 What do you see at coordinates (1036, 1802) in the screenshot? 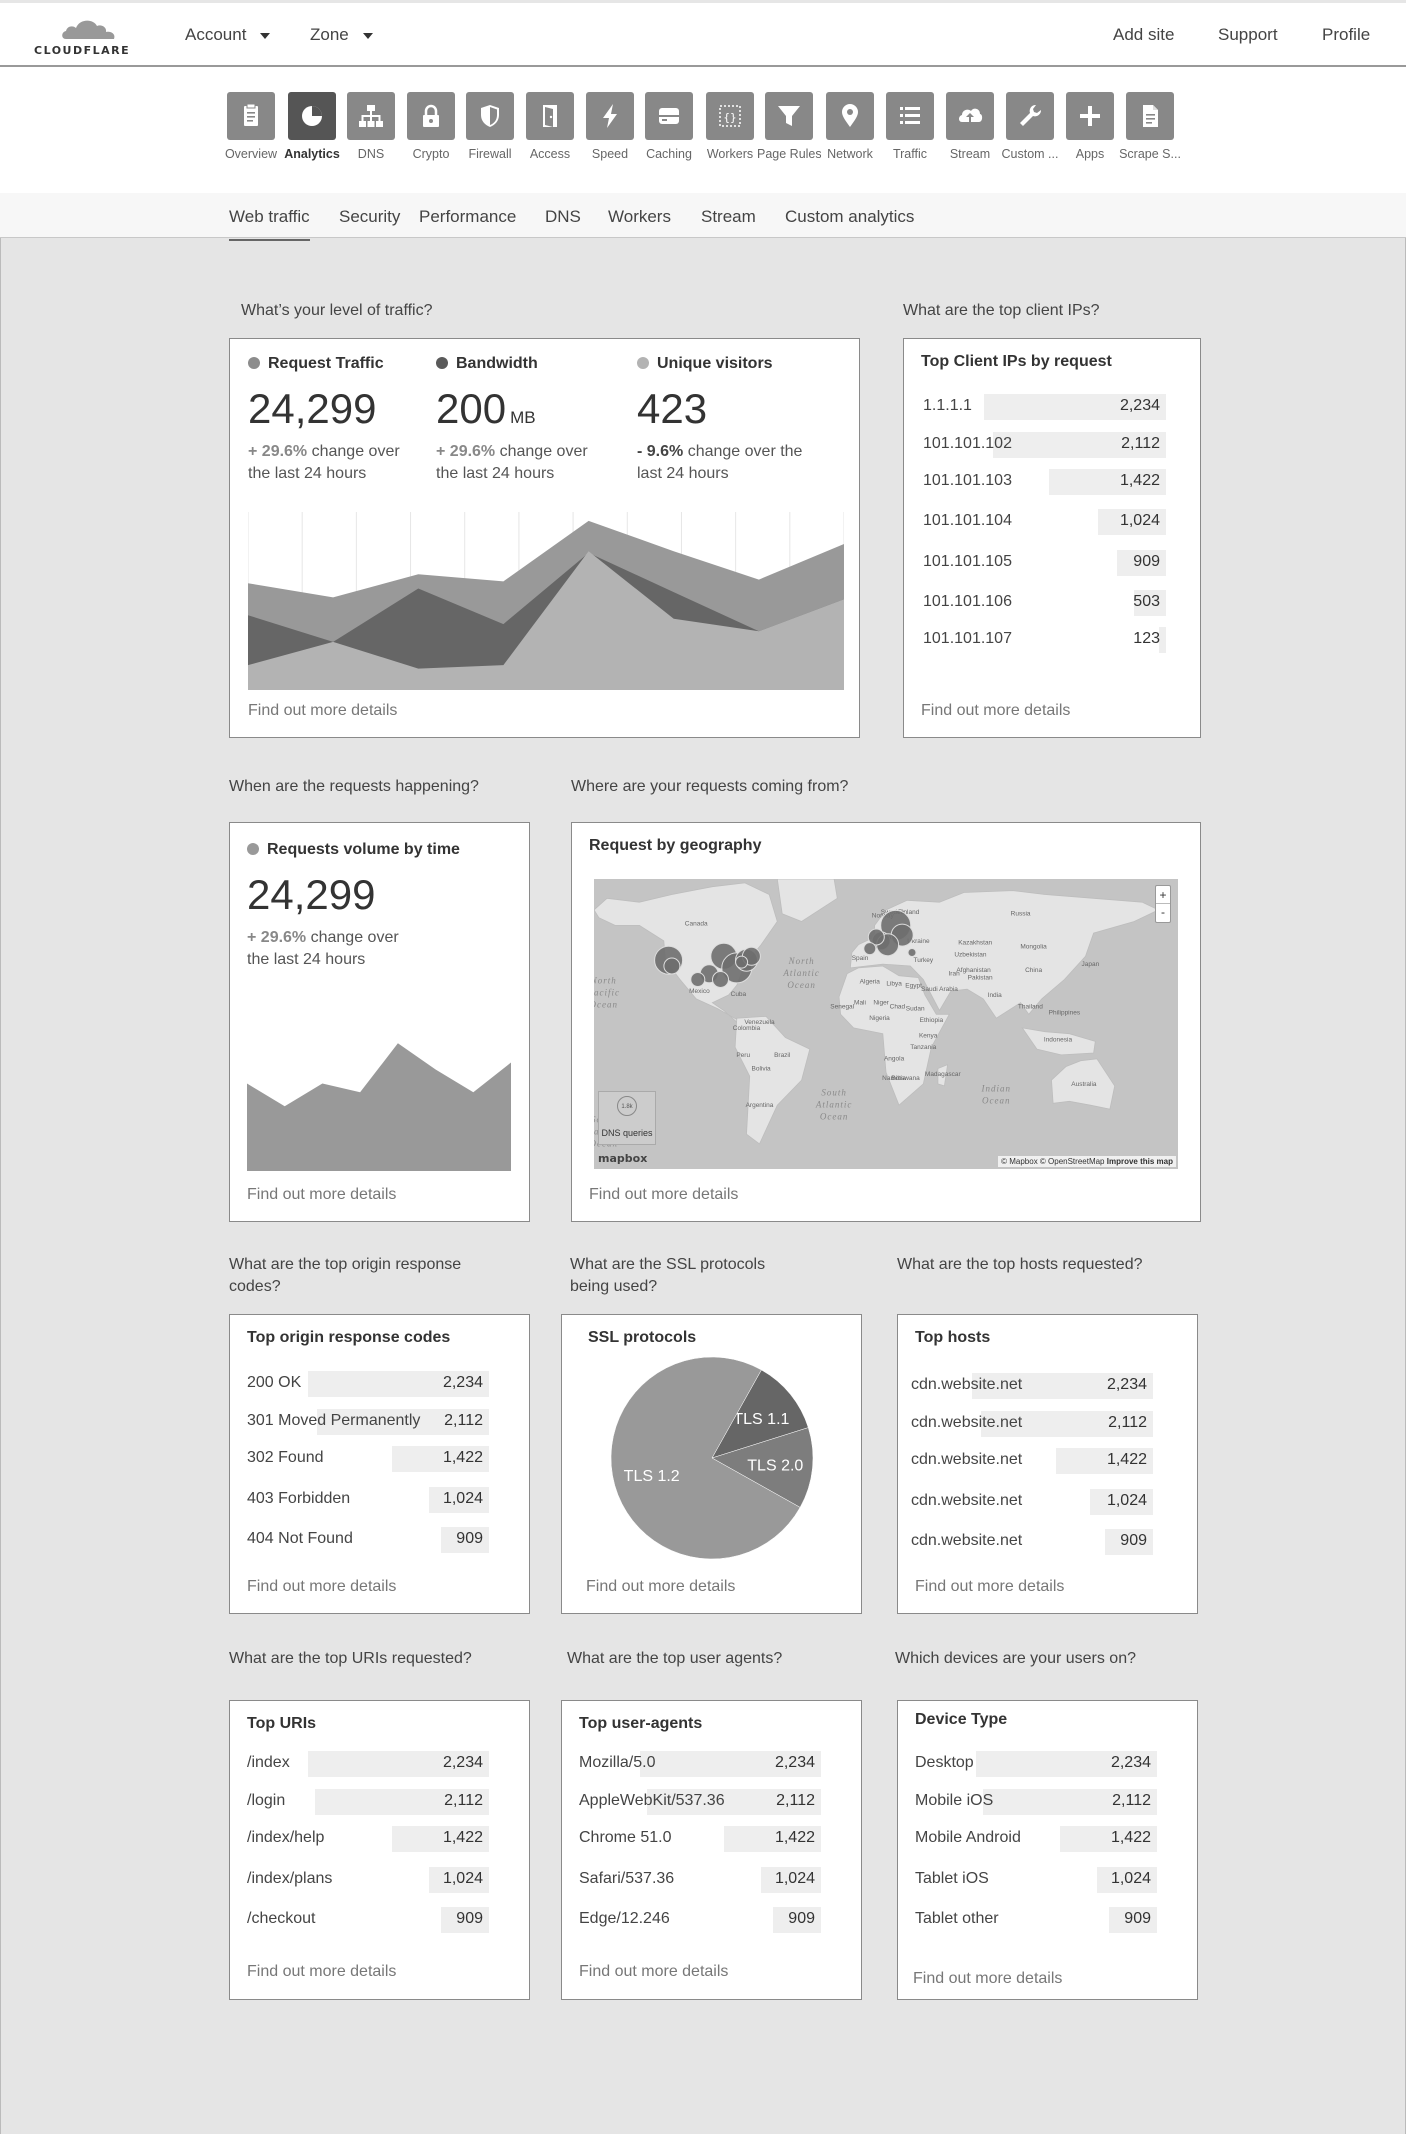
I see `device-row: Mobile iOS 2,112` at bounding box center [1036, 1802].